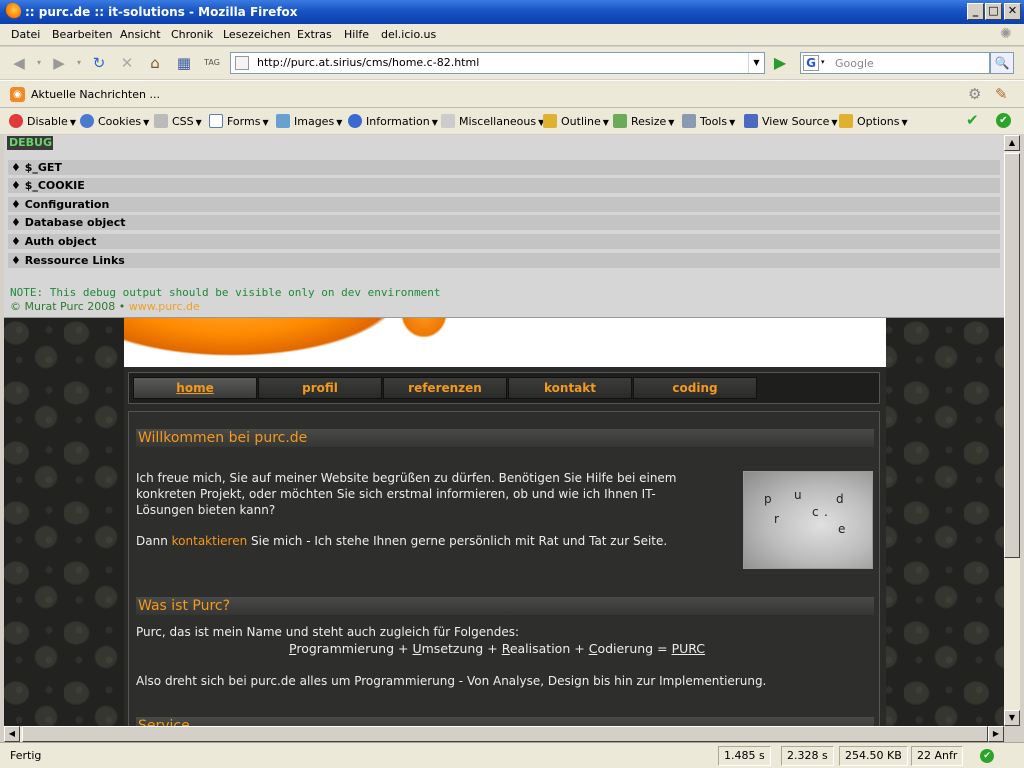 This screenshot has height=768, width=1024. Describe the element at coordinates (504, 204) in the screenshot. I see `debug-row-configuration: ♦ Configuration` at that location.